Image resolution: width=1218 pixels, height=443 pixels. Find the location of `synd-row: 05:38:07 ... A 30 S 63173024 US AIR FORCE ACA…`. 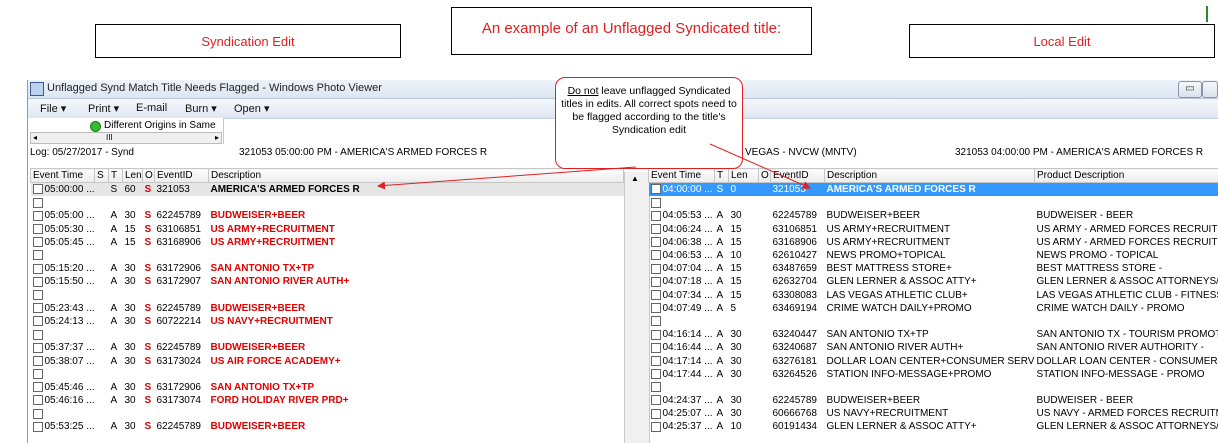

synd-row: 05:38:07 ... A 30 S 63173024 US AIR FORCE ACA… is located at coordinates (327, 360).